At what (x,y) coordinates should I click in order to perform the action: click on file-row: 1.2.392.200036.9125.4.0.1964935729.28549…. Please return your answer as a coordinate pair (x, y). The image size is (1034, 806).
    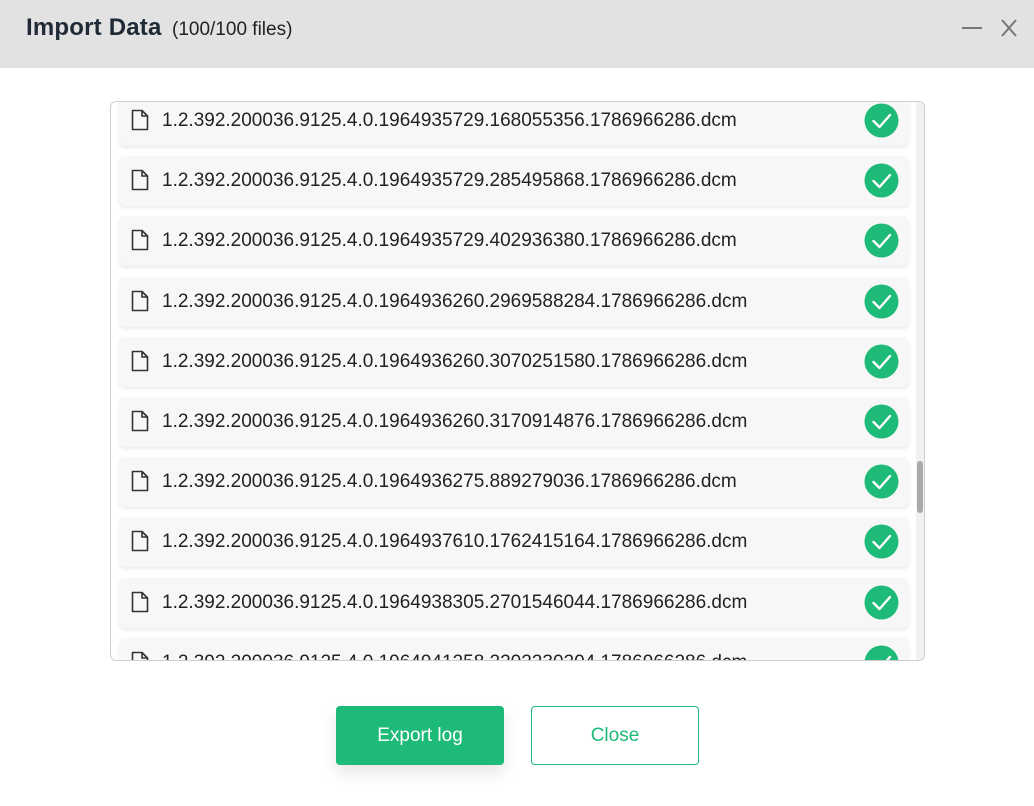
    Looking at the image, I should click on (514, 181).